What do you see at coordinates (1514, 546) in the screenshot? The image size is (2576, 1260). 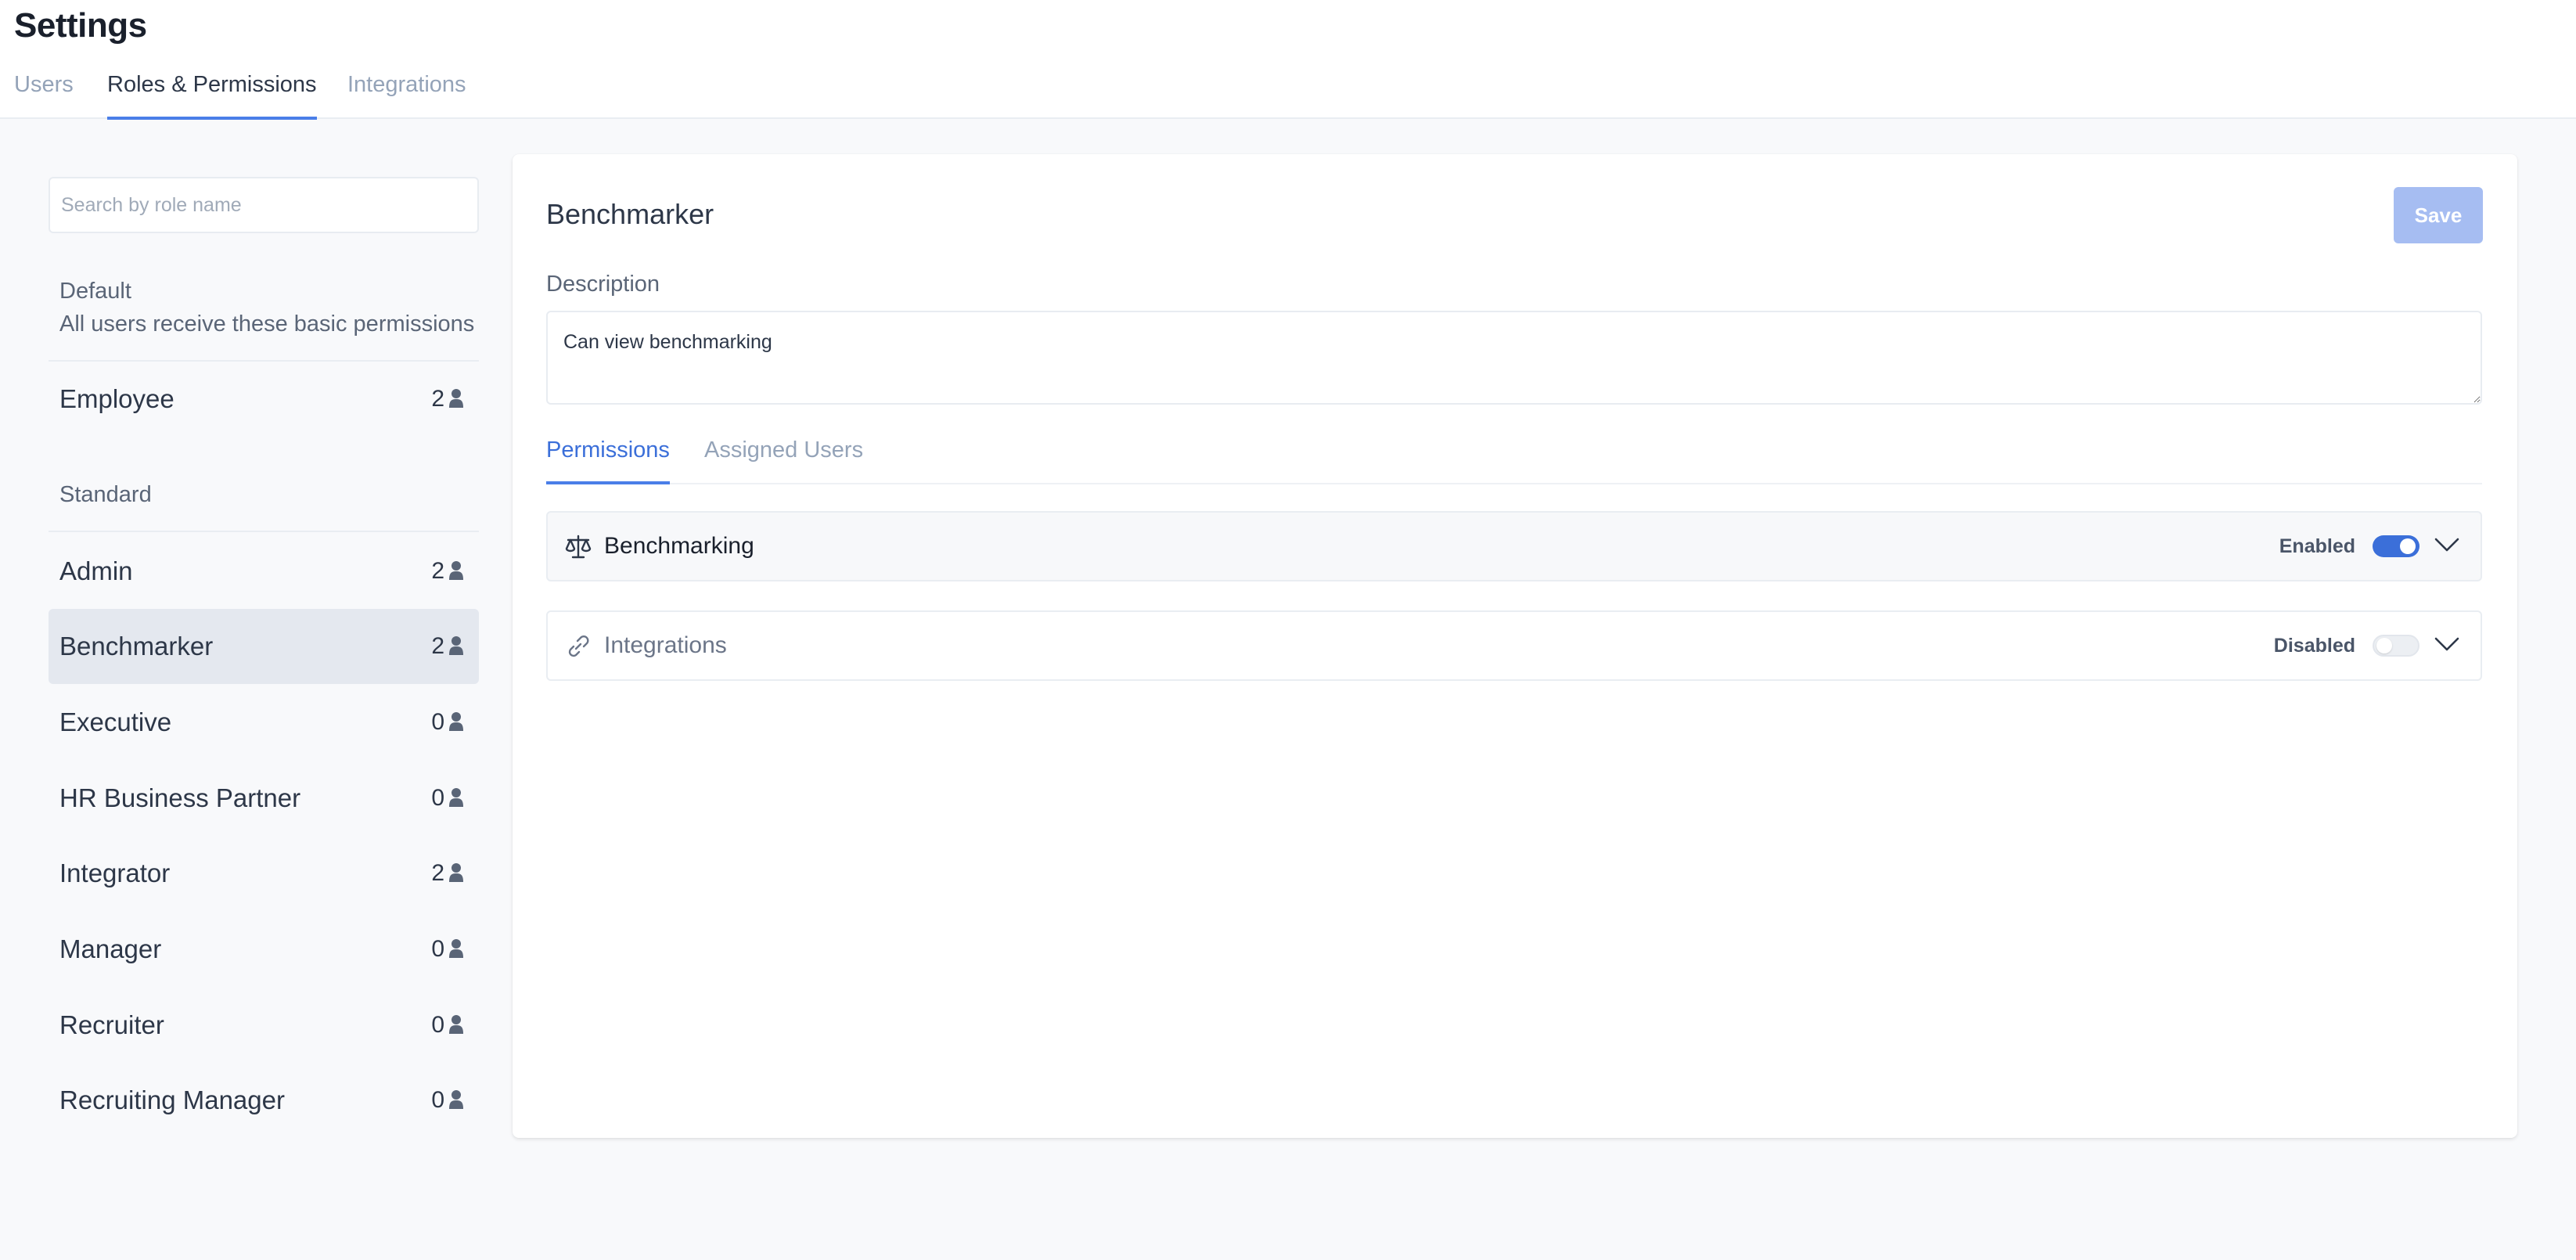 I see `permission-row-benchmarking: Benchmarking Enabled` at bounding box center [1514, 546].